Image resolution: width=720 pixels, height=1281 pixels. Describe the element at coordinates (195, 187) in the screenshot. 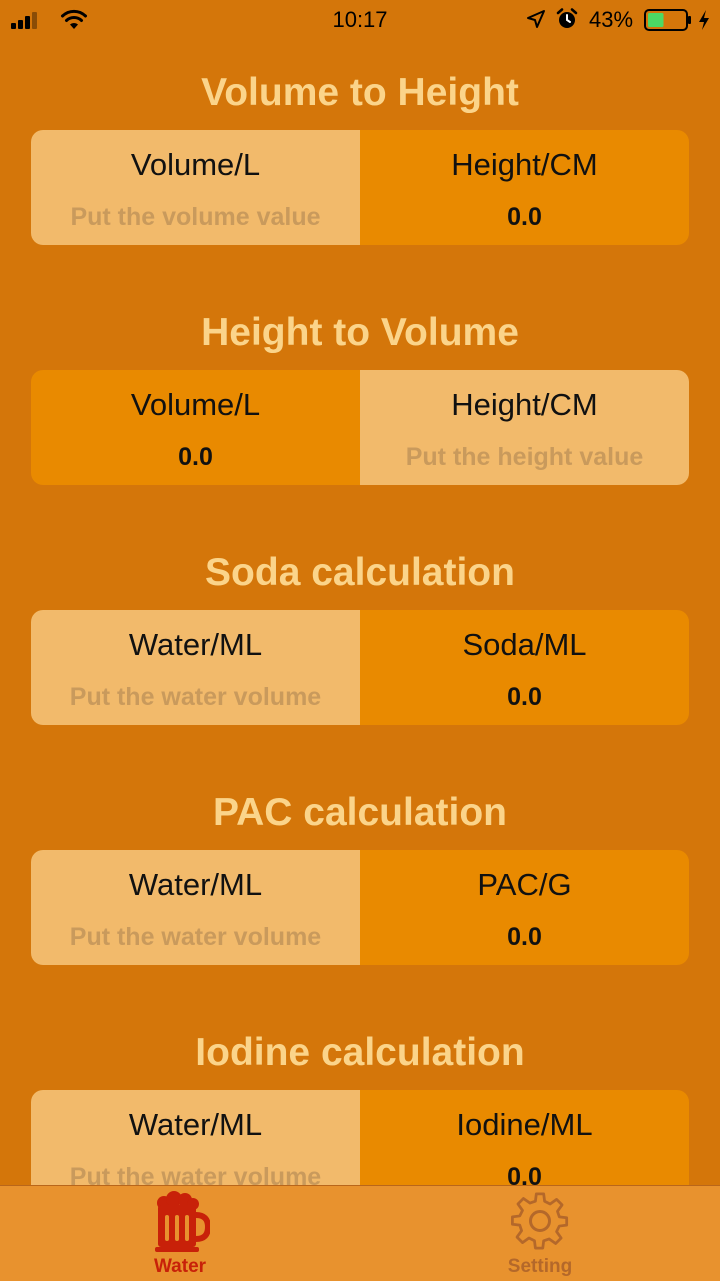

I see `volume-input-field: Volume/L Put the volume value` at that location.